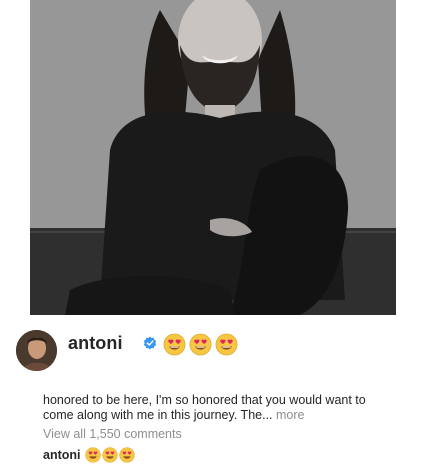 Image resolution: width=425 pixels, height=470 pixels. What do you see at coordinates (95, 343) in the screenshot?
I see `username: antoni` at bounding box center [95, 343].